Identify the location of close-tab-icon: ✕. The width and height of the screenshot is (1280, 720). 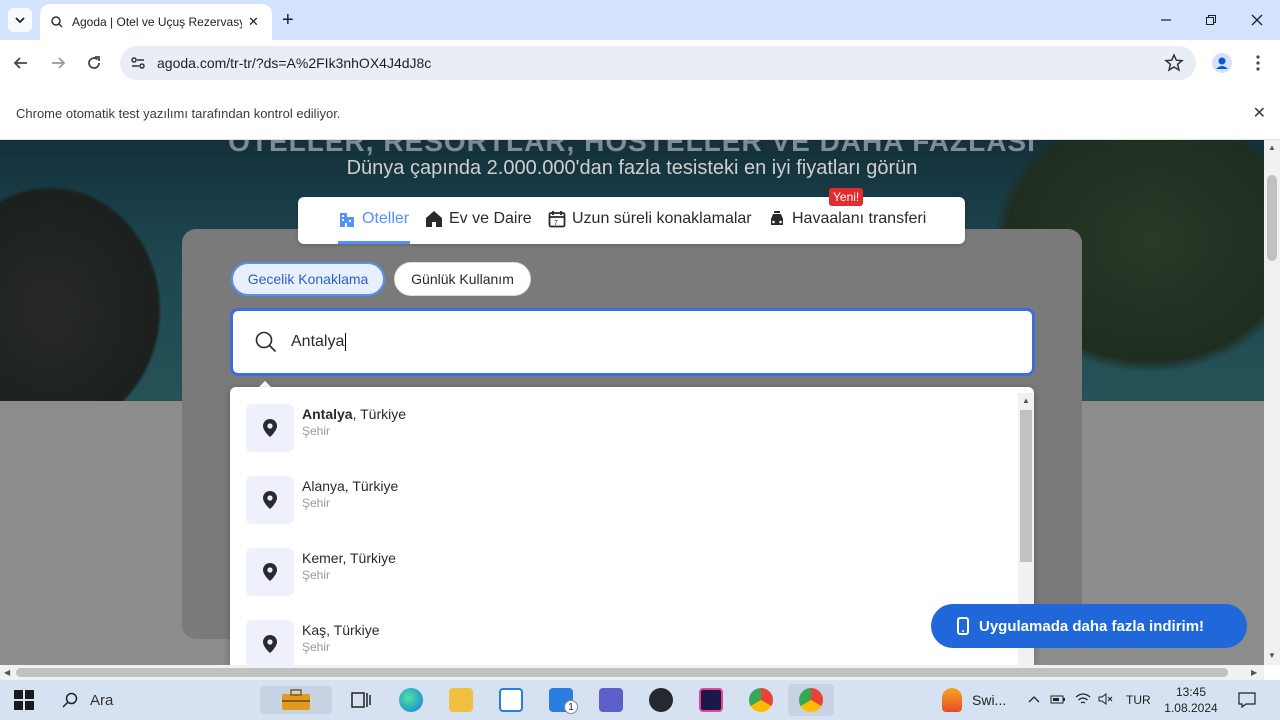
(253, 22).